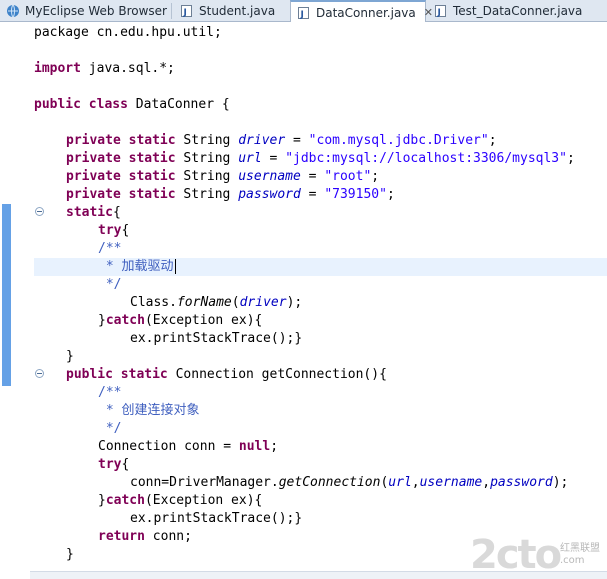 The image size is (607, 579). What do you see at coordinates (13, 11) in the screenshot?
I see `globe-icon` at bounding box center [13, 11].